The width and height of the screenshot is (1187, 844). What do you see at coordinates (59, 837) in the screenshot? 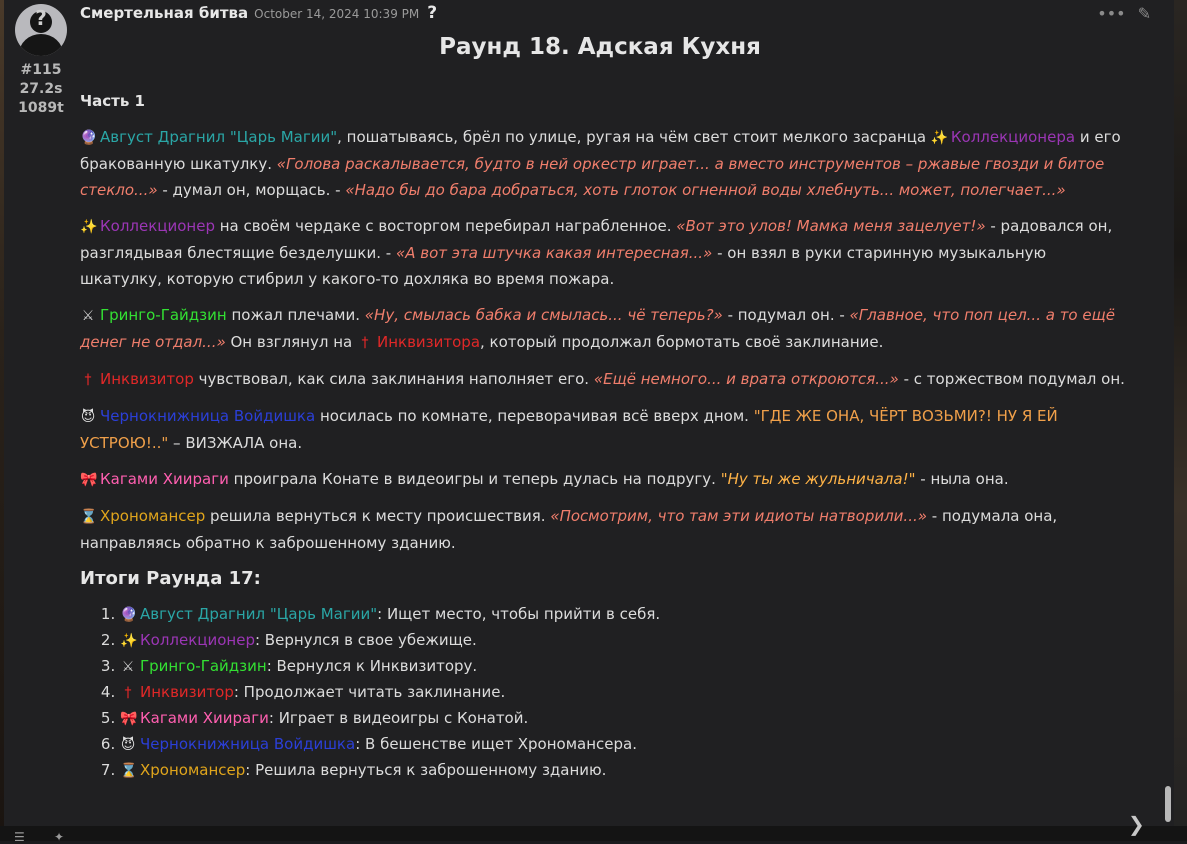
I see `magic-wand-icon: ✦` at bounding box center [59, 837].